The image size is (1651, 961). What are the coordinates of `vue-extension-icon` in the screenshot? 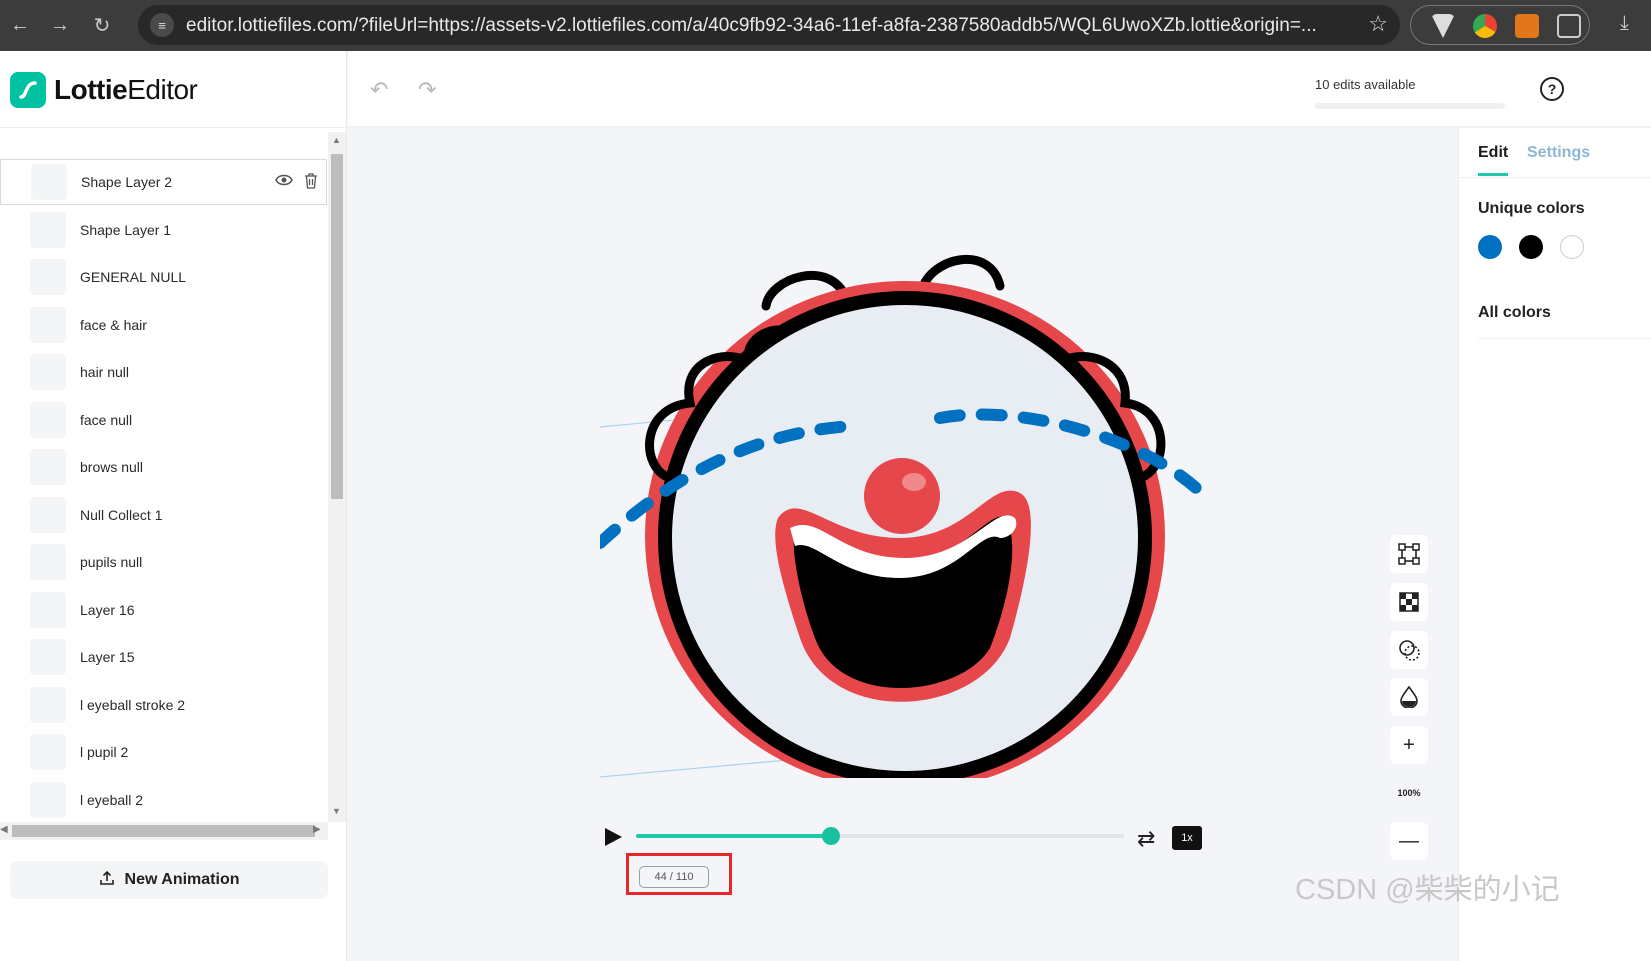 It's located at (1443, 26).